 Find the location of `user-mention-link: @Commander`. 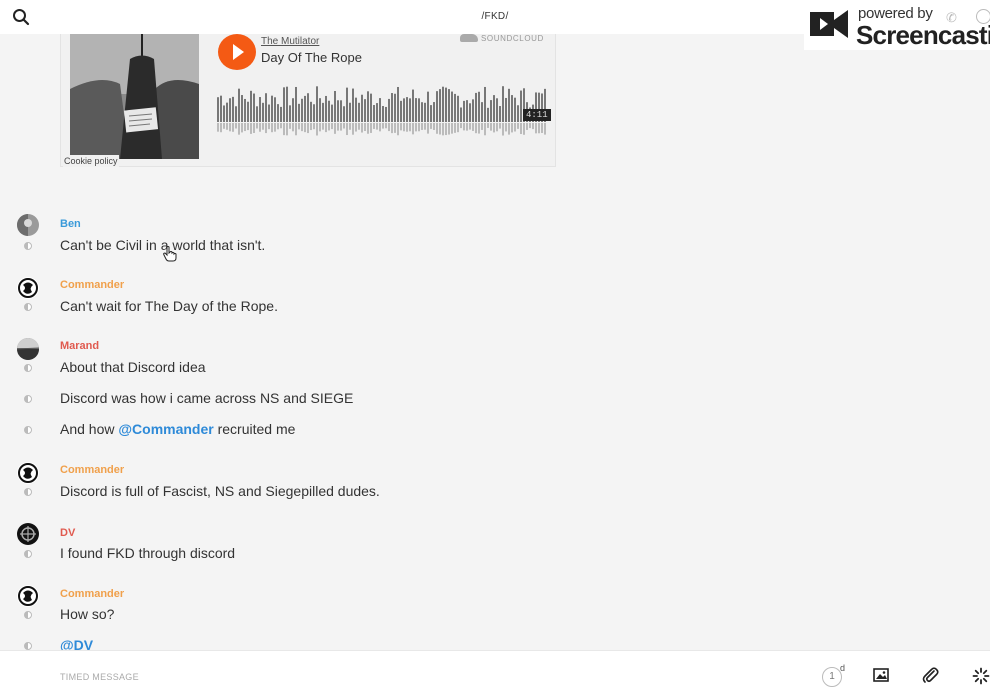

user-mention-link: @Commander is located at coordinates (165, 429).